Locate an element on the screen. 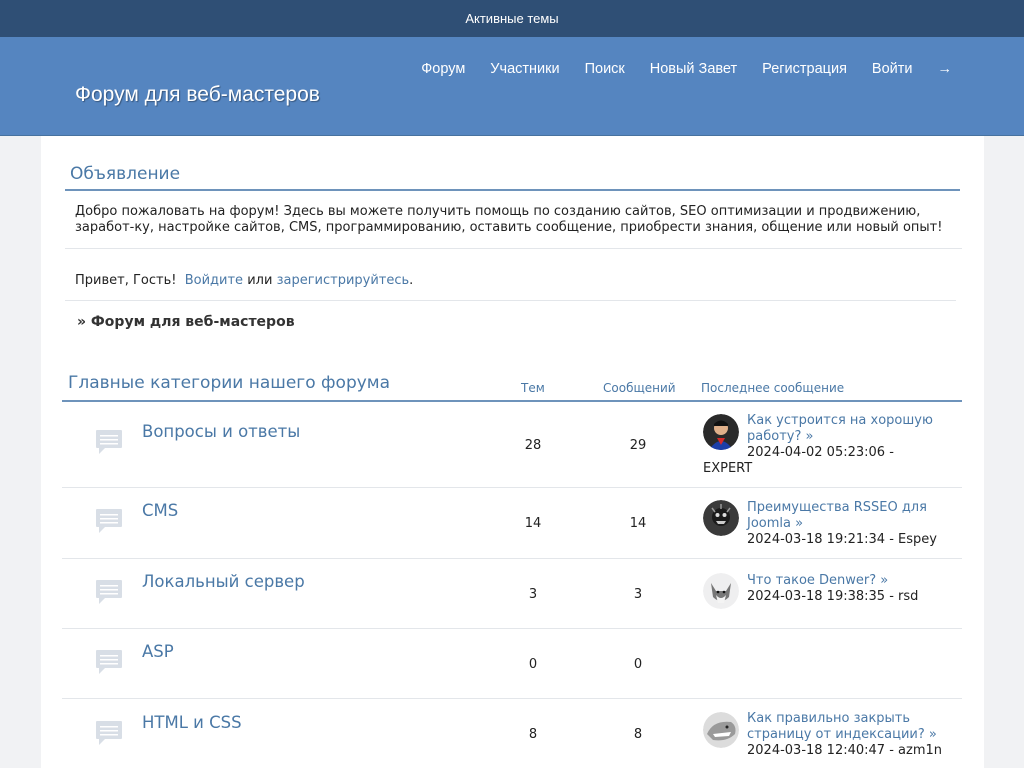 Image resolution: width=1024 pixels, height=768 pixels. site-title: Форум для веб-мастеров is located at coordinates (197, 95).